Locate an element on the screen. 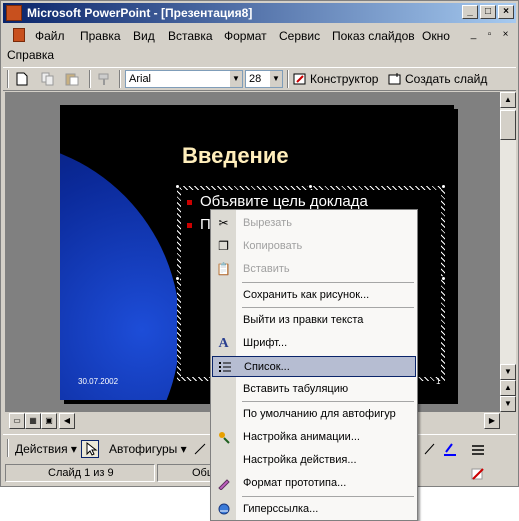  select-pointer-icon is located at coordinates (90, 449).